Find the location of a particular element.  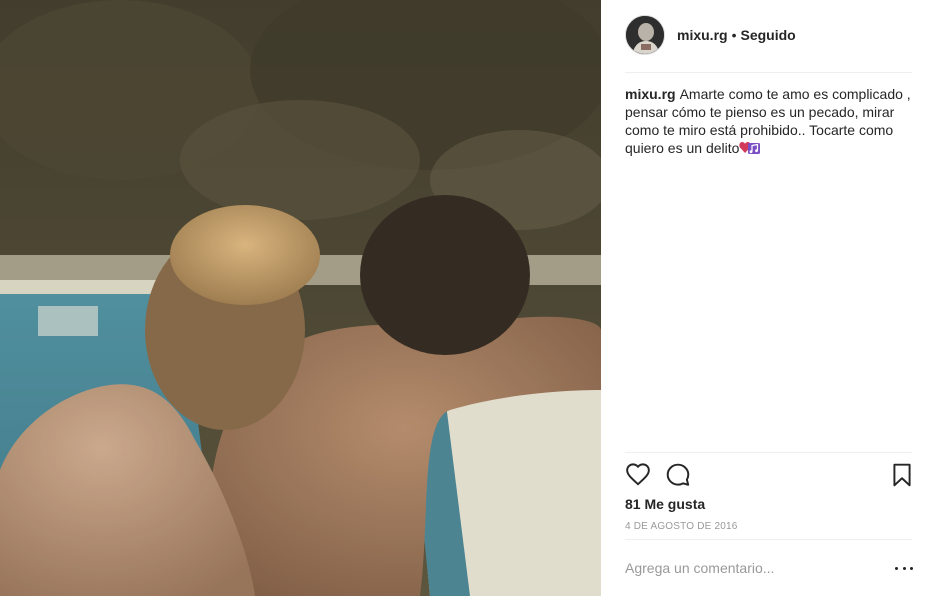

comment-input is located at coordinates (750, 568).